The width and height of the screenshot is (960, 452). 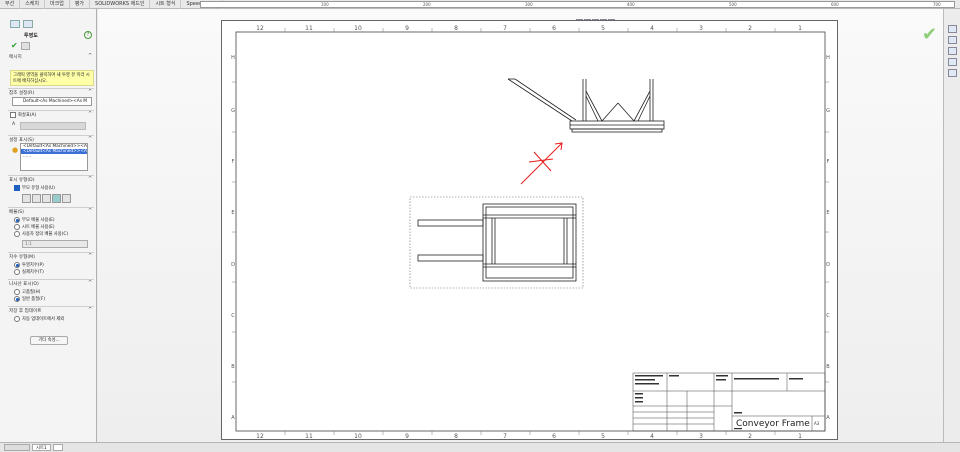 What do you see at coordinates (325, 4) in the screenshot?
I see `ruler-label: 100` at bounding box center [325, 4].